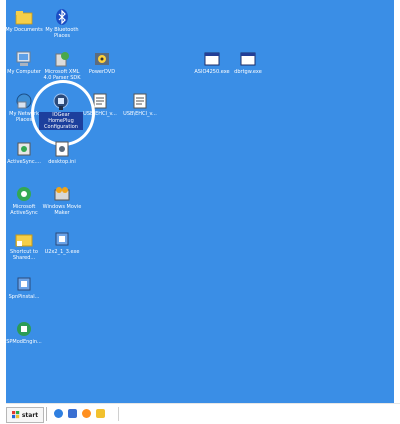 This screenshot has height=424, width=400. What do you see at coordinates (62, 252) in the screenshot?
I see `icon-label: U2x2_1_3.exe` at bounding box center [62, 252].